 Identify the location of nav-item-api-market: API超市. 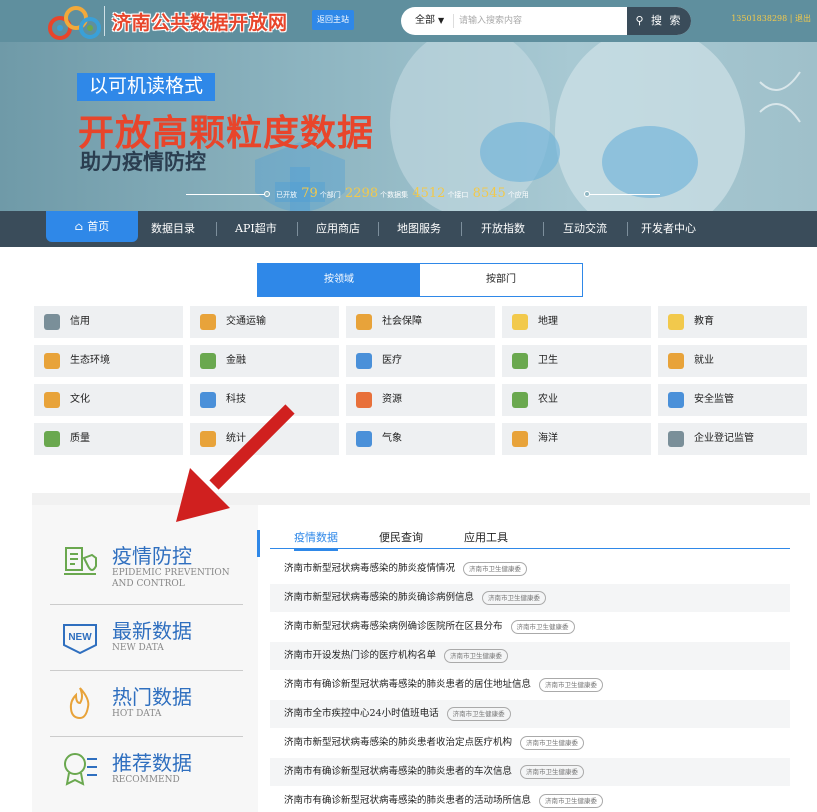
(256, 229).